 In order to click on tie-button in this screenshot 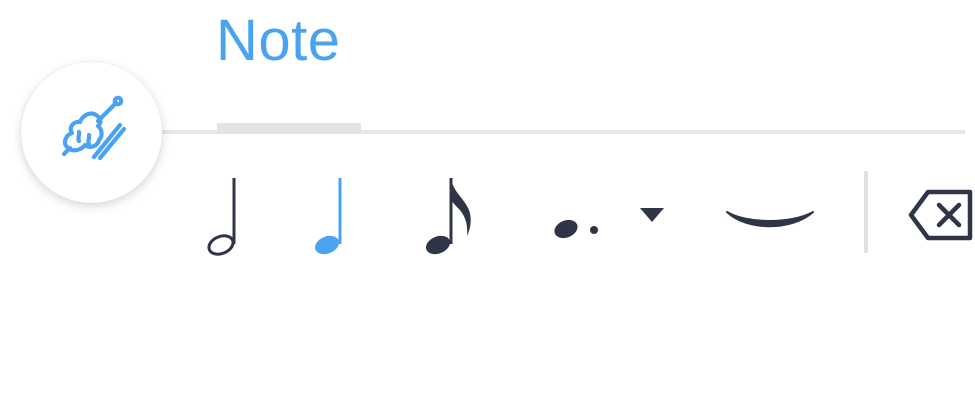, I will do `click(770, 220)`.